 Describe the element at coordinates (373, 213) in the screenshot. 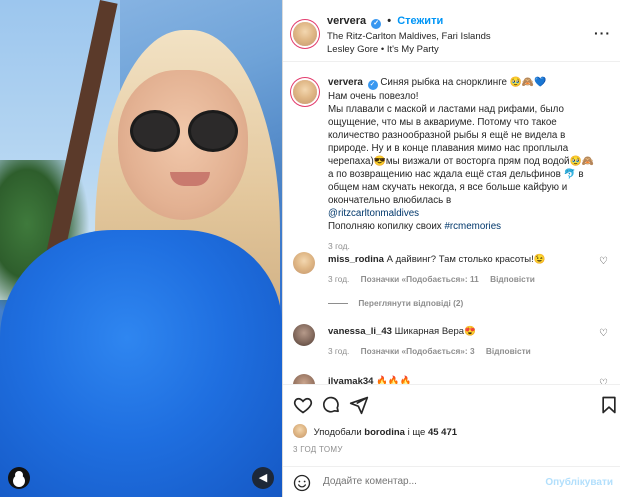

I see `mention-link: @ritzcarltonmaldives` at that location.